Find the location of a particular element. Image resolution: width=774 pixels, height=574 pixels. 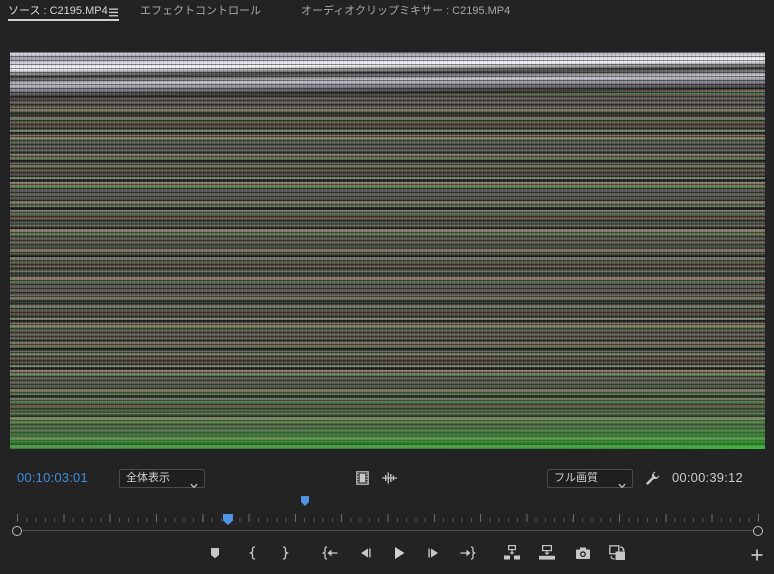

zoom-scroll-handle-left is located at coordinates (17, 531).